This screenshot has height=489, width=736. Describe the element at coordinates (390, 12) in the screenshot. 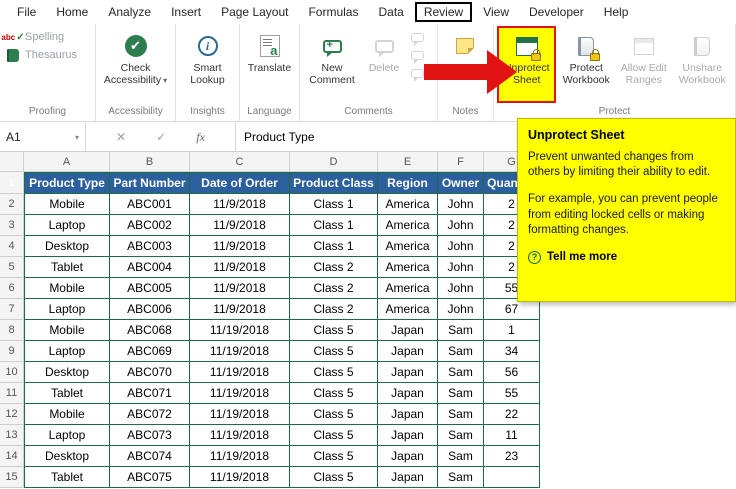

I see `tab-data: Data` at that location.